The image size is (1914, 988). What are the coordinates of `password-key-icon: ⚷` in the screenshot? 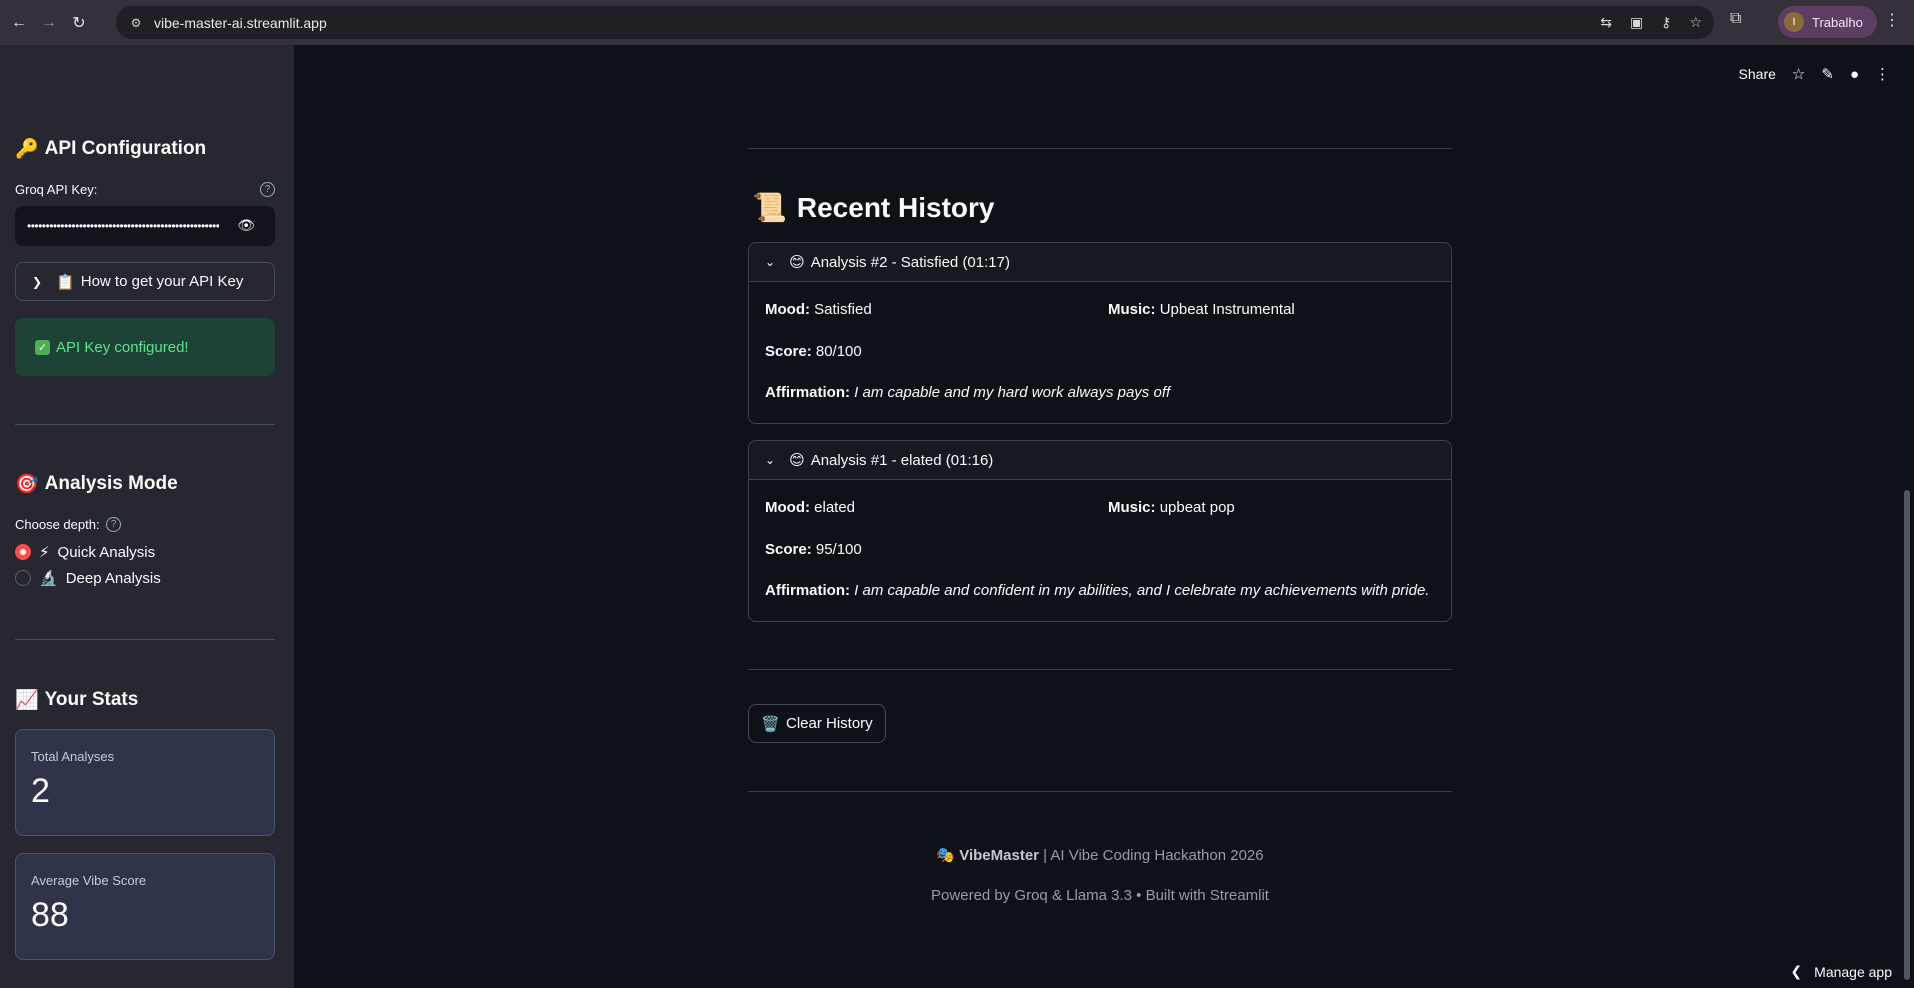 It's located at (1666, 22).